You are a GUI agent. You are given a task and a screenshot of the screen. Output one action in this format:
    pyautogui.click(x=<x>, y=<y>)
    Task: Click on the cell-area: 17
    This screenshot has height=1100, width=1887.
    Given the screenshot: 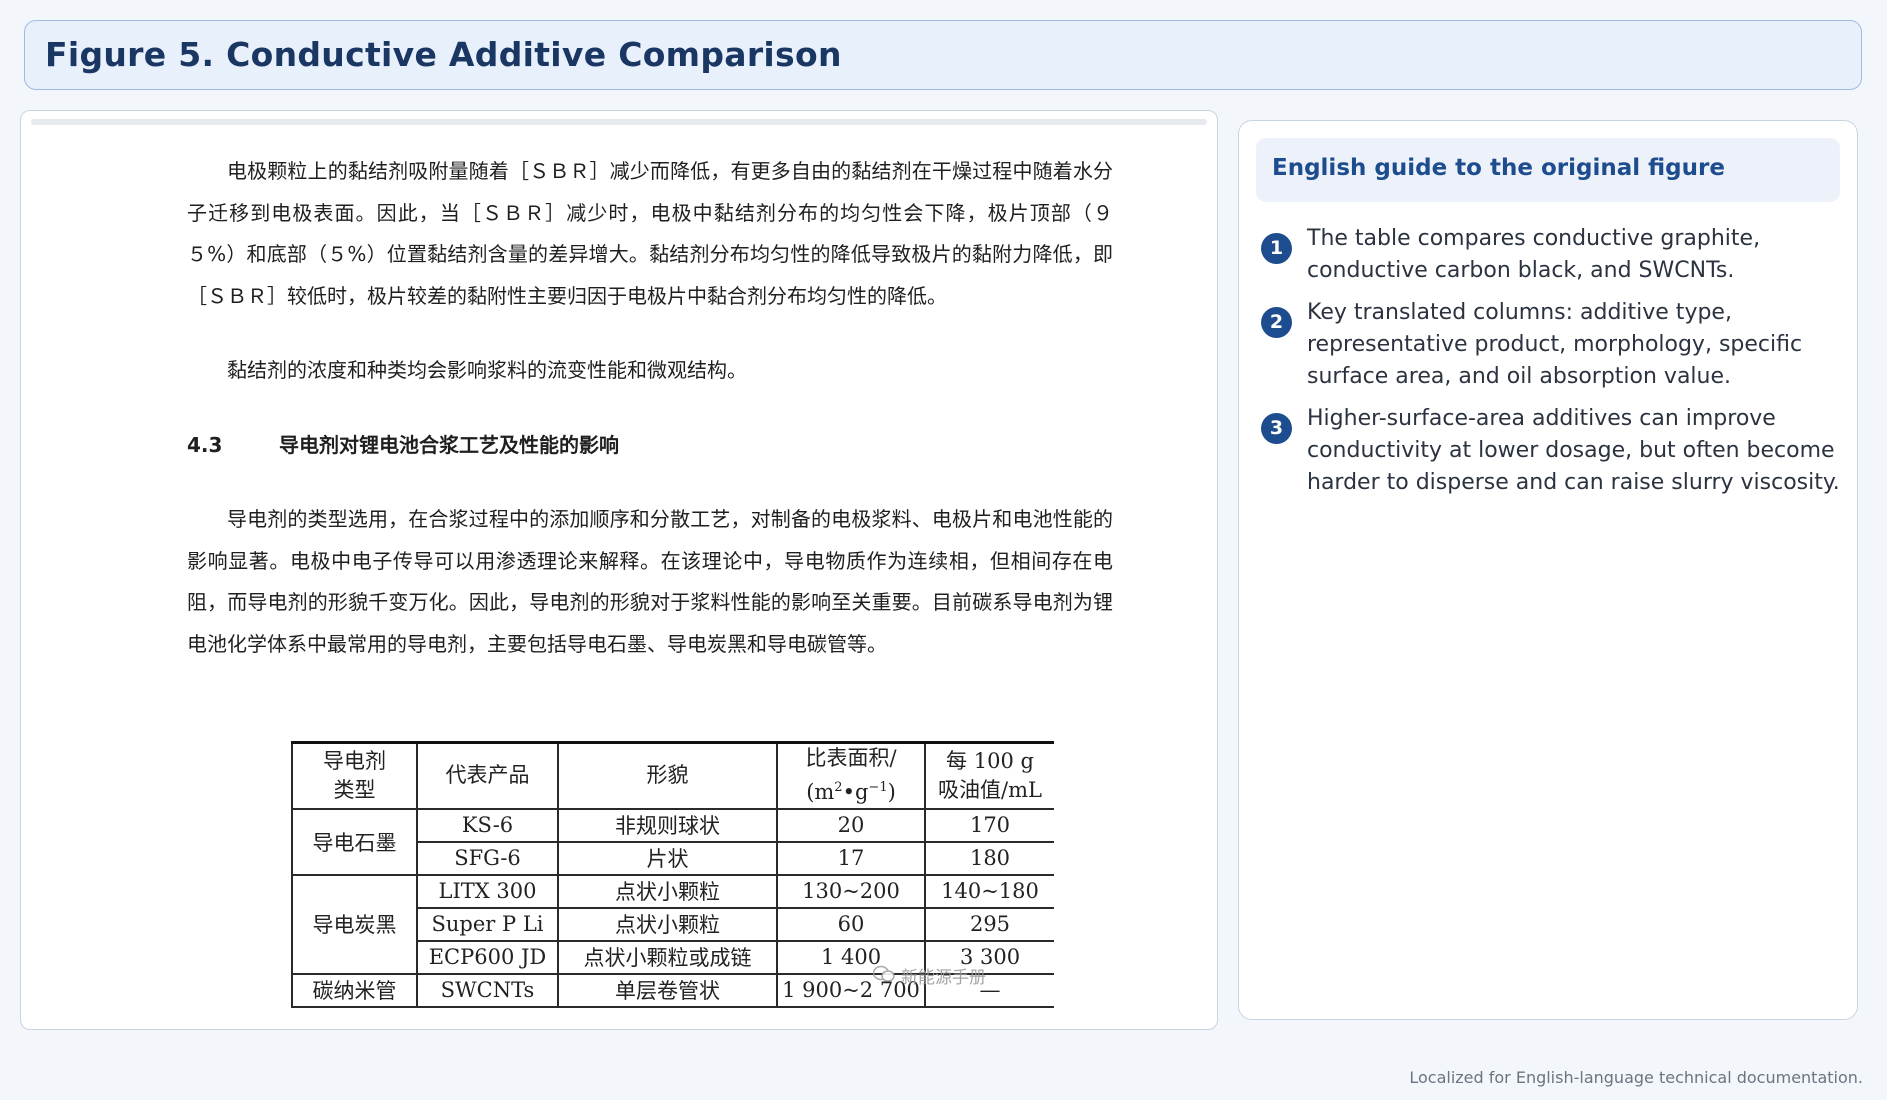 What is the action you would take?
    pyautogui.click(x=851, y=858)
    